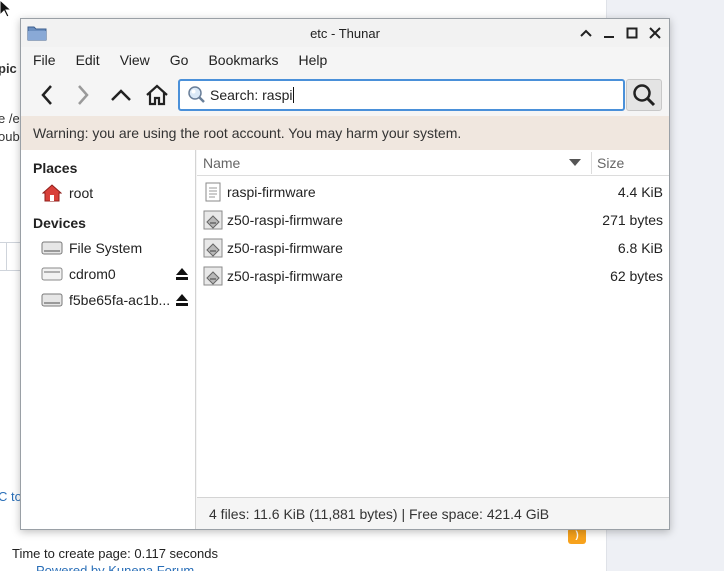 Image resolution: width=724 pixels, height=571 pixels. Describe the element at coordinates (10, 136) in the screenshot. I see `bg-text-fragment: oub` at that location.